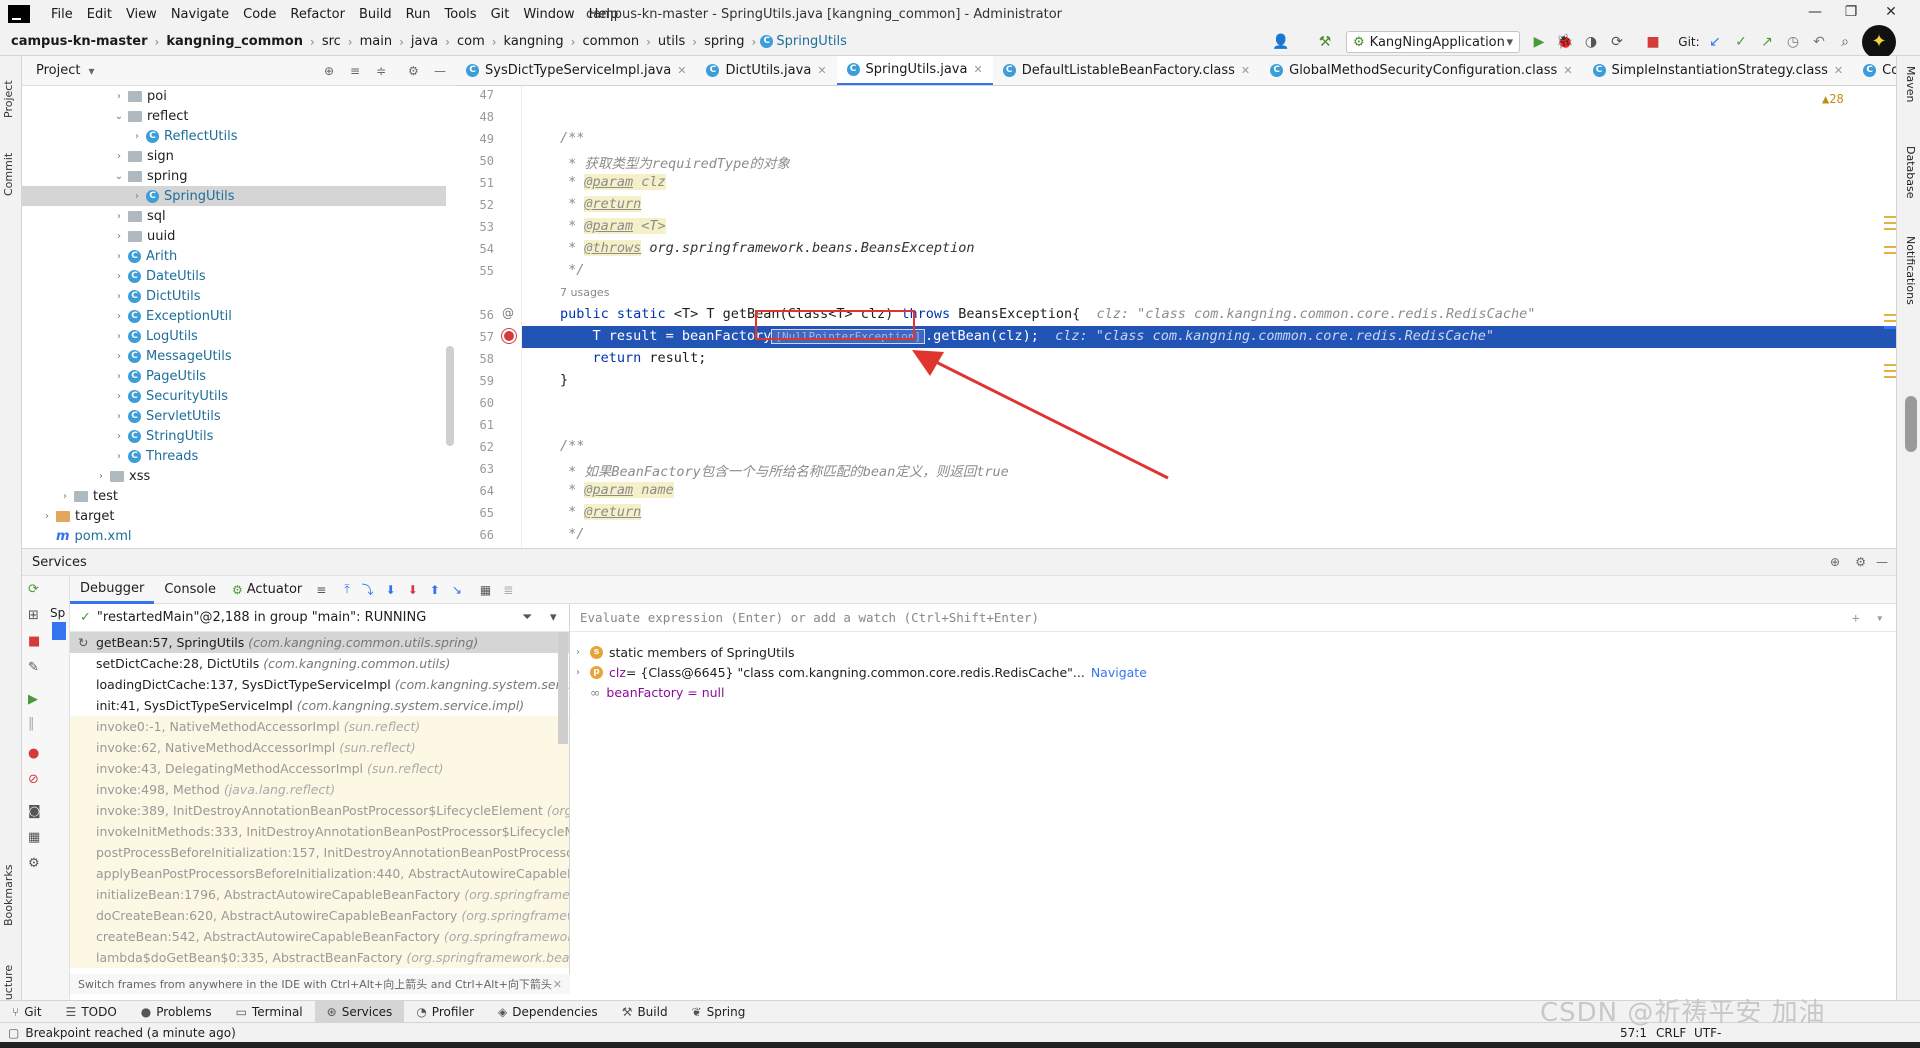  What do you see at coordinates (475, 491) in the screenshot?
I see `line-number: 64` at bounding box center [475, 491].